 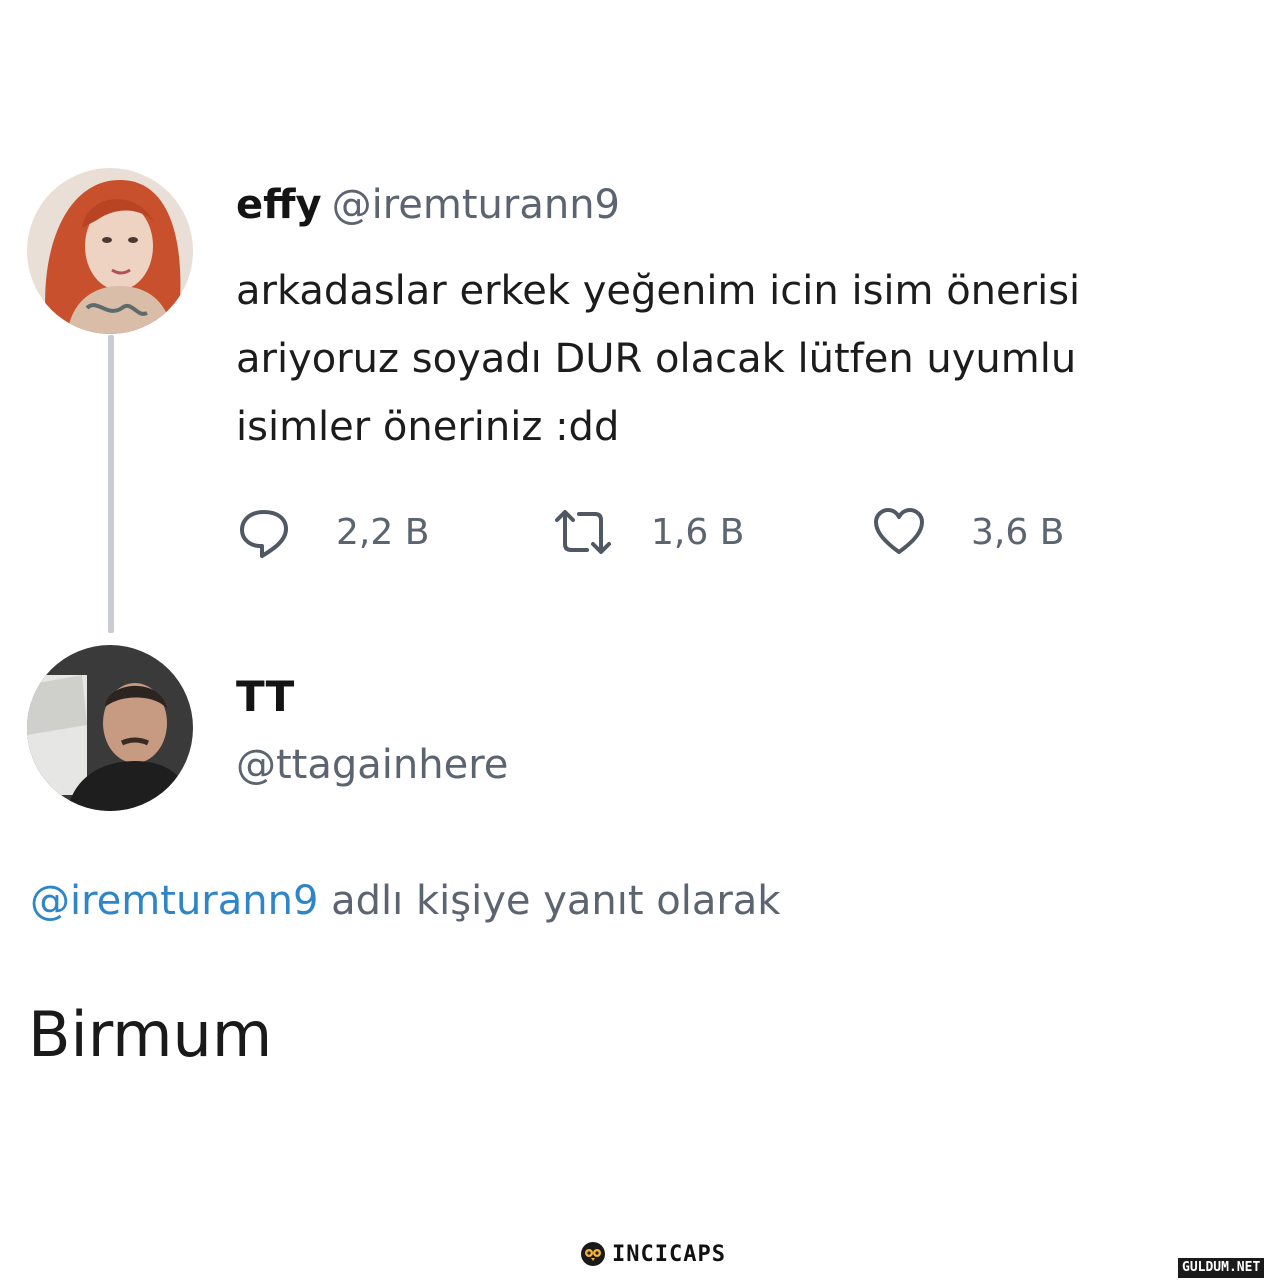 I want to click on brand-logo: INCICAPS, so click(x=653, y=1254).